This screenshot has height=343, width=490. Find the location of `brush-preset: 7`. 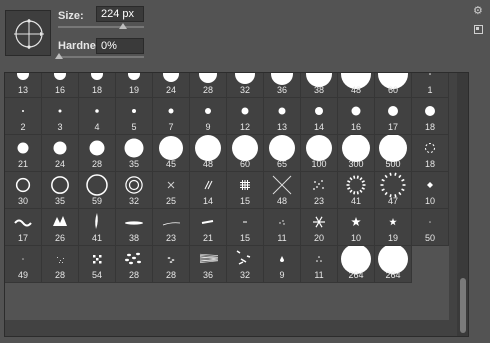

brush-preset: 7 is located at coordinates (171, 116).